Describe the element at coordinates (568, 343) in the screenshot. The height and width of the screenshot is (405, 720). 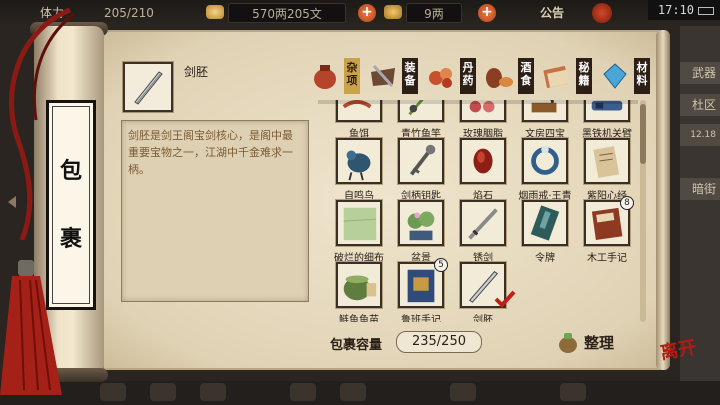
I see `money-bag-icon` at that location.